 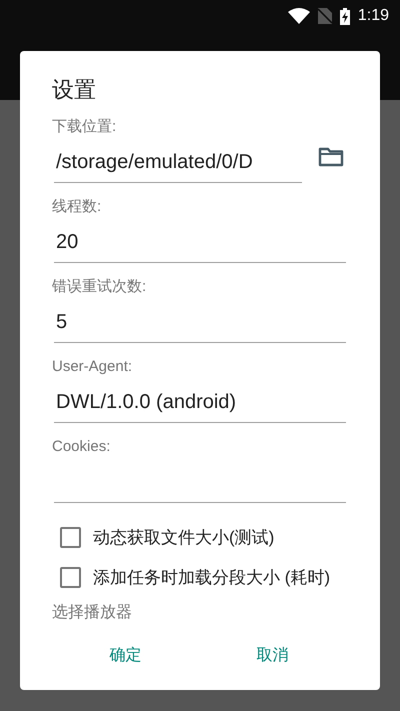 I want to click on field-label: 下载位置:, so click(x=85, y=127).